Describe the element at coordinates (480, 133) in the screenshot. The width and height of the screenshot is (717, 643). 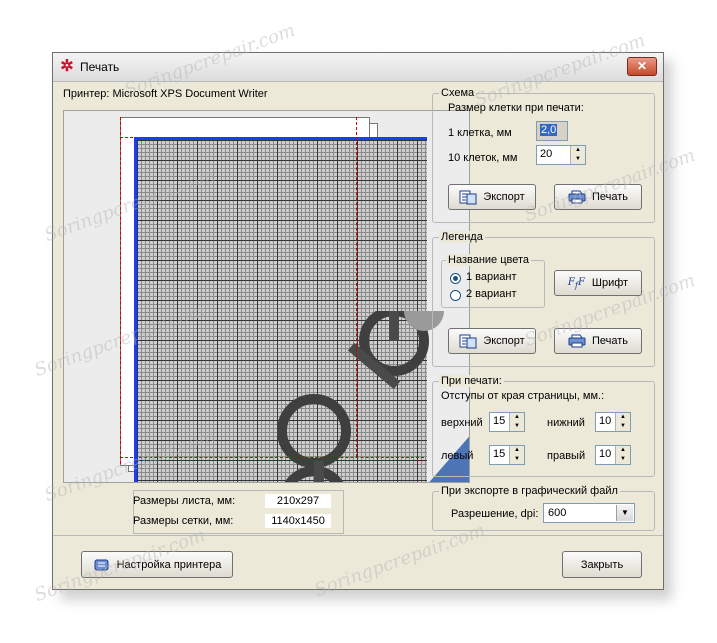
I see `one-cell-label: 1 клетка, мм` at that location.